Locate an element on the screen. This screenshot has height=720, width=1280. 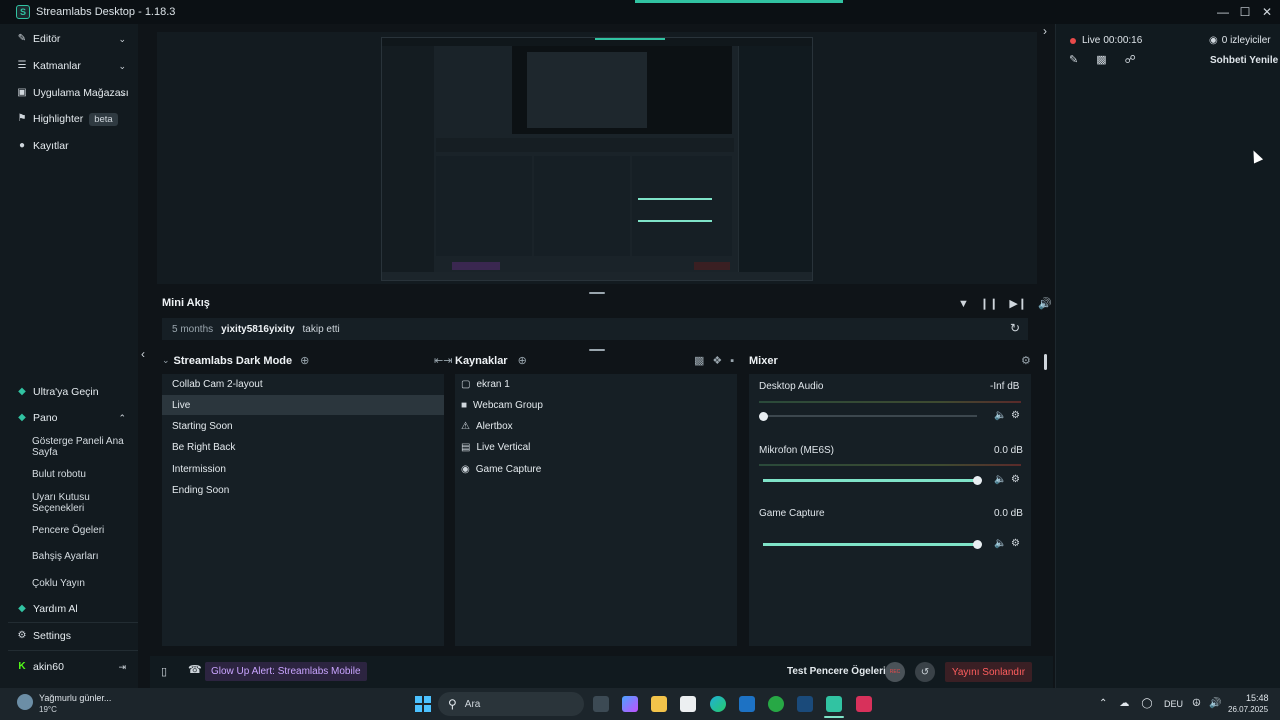
scene-collection-title: Streamlabs Dark Mode is located at coordinates (233, 361).